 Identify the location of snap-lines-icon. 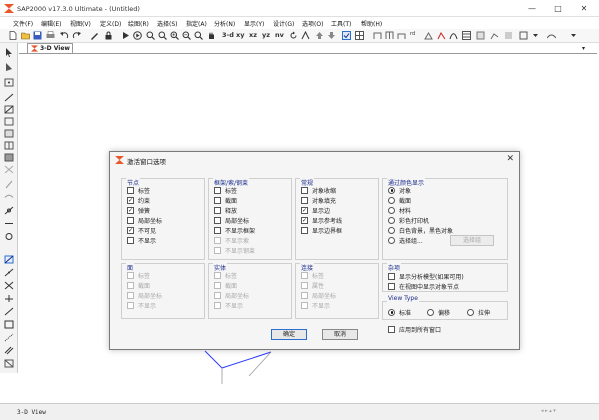
(9, 311).